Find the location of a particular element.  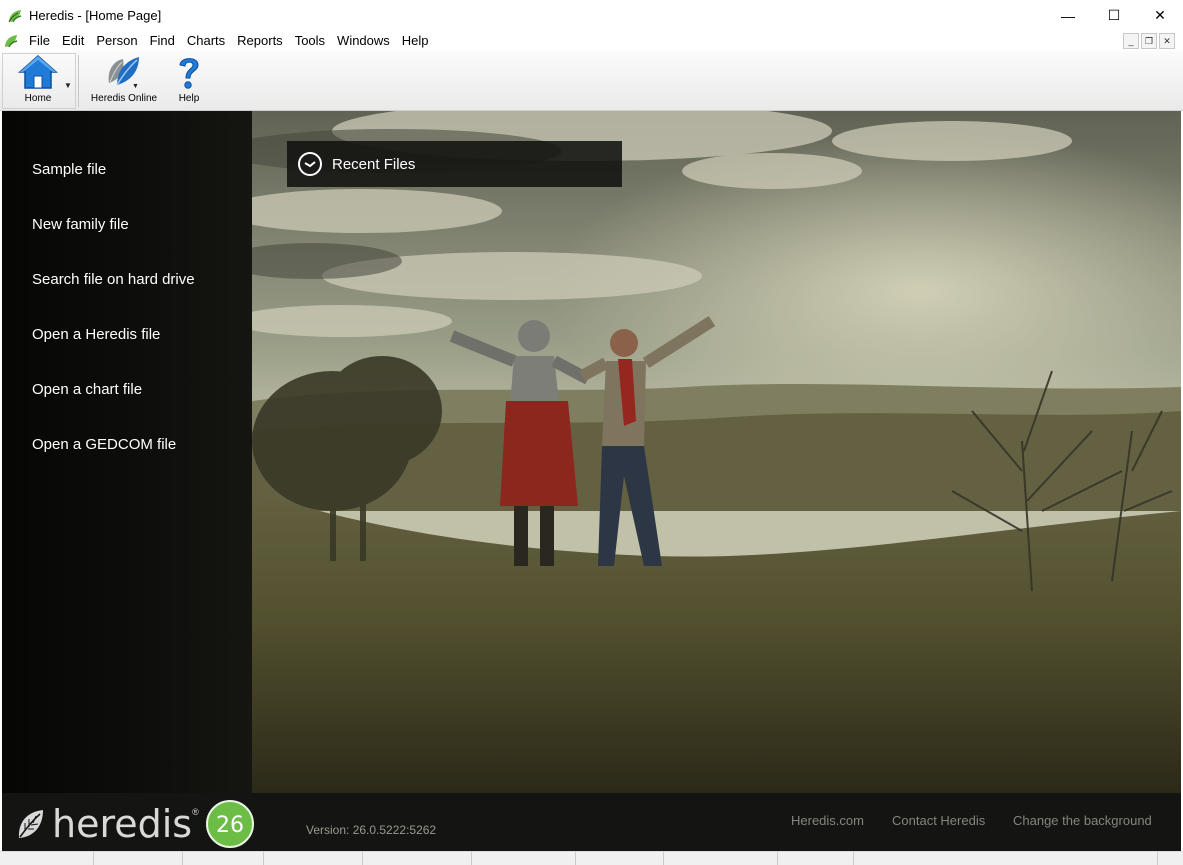

close-button: ✕ is located at coordinates (1160, 15).